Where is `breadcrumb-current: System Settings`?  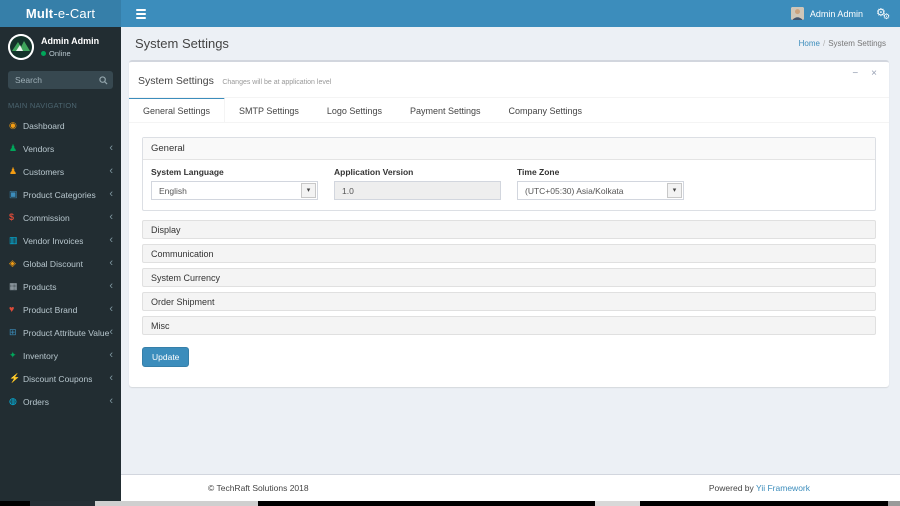 breadcrumb-current: System Settings is located at coordinates (857, 43).